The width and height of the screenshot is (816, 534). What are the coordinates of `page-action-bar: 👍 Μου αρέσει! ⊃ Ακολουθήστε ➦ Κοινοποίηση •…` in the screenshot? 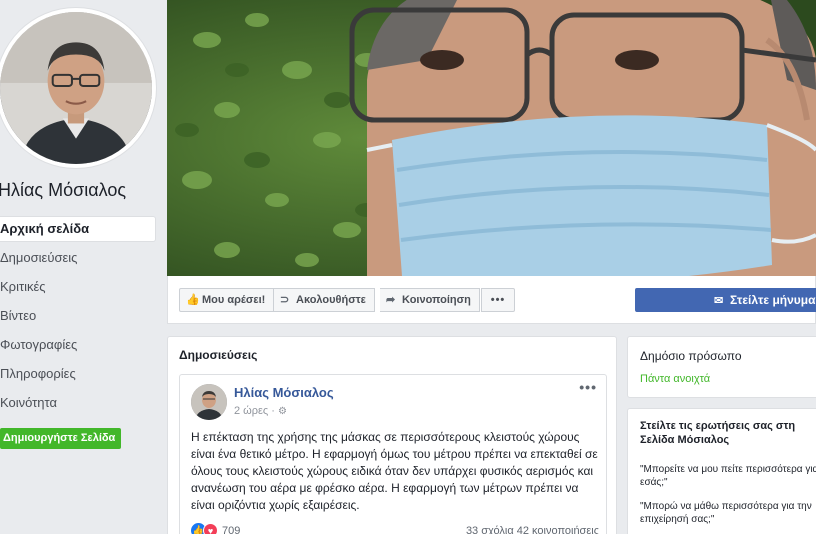 It's located at (491, 300).